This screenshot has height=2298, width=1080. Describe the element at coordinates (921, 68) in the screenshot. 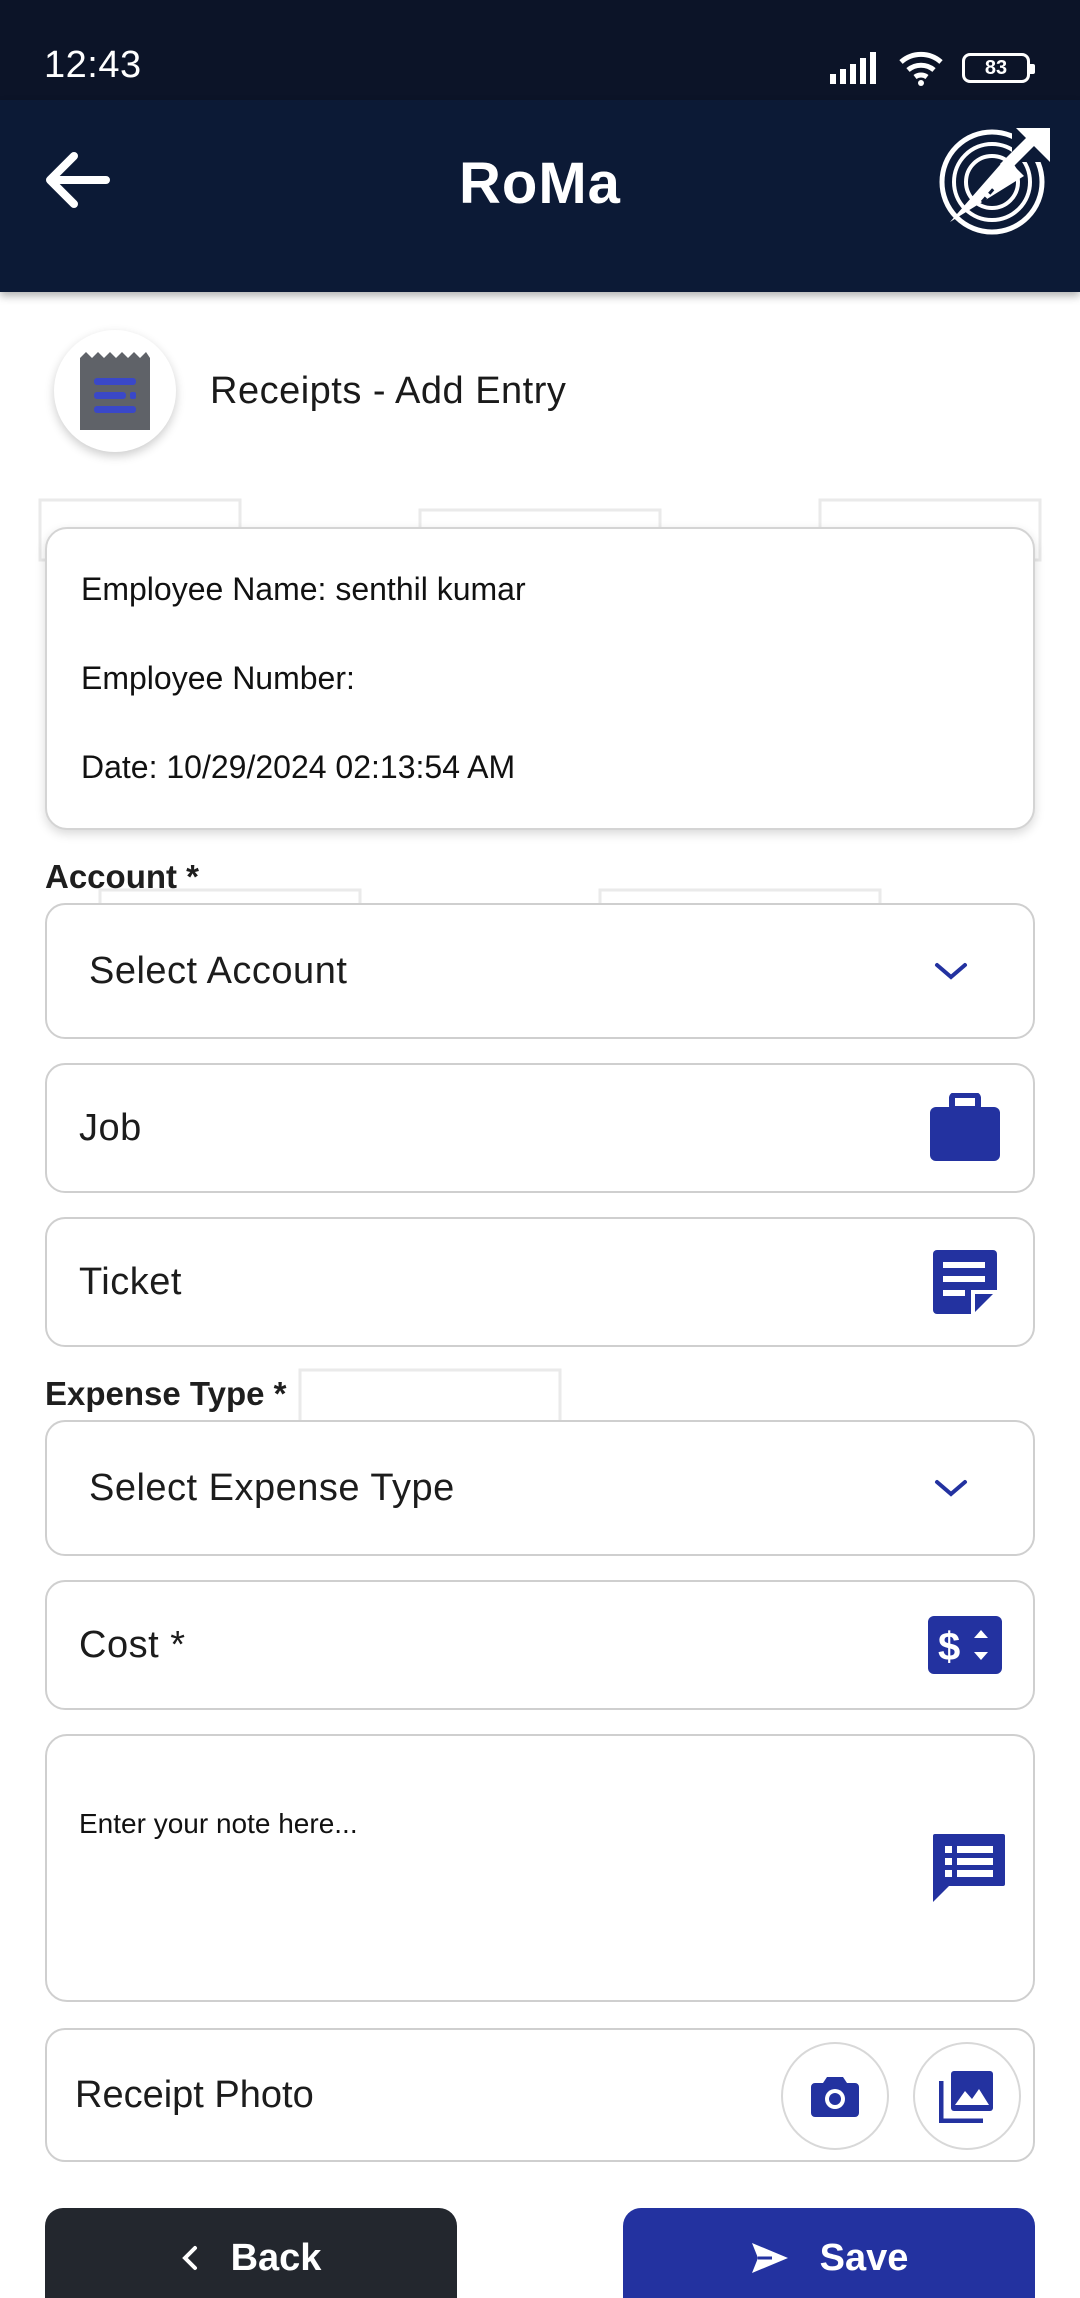

I see `wifi-icon` at that location.